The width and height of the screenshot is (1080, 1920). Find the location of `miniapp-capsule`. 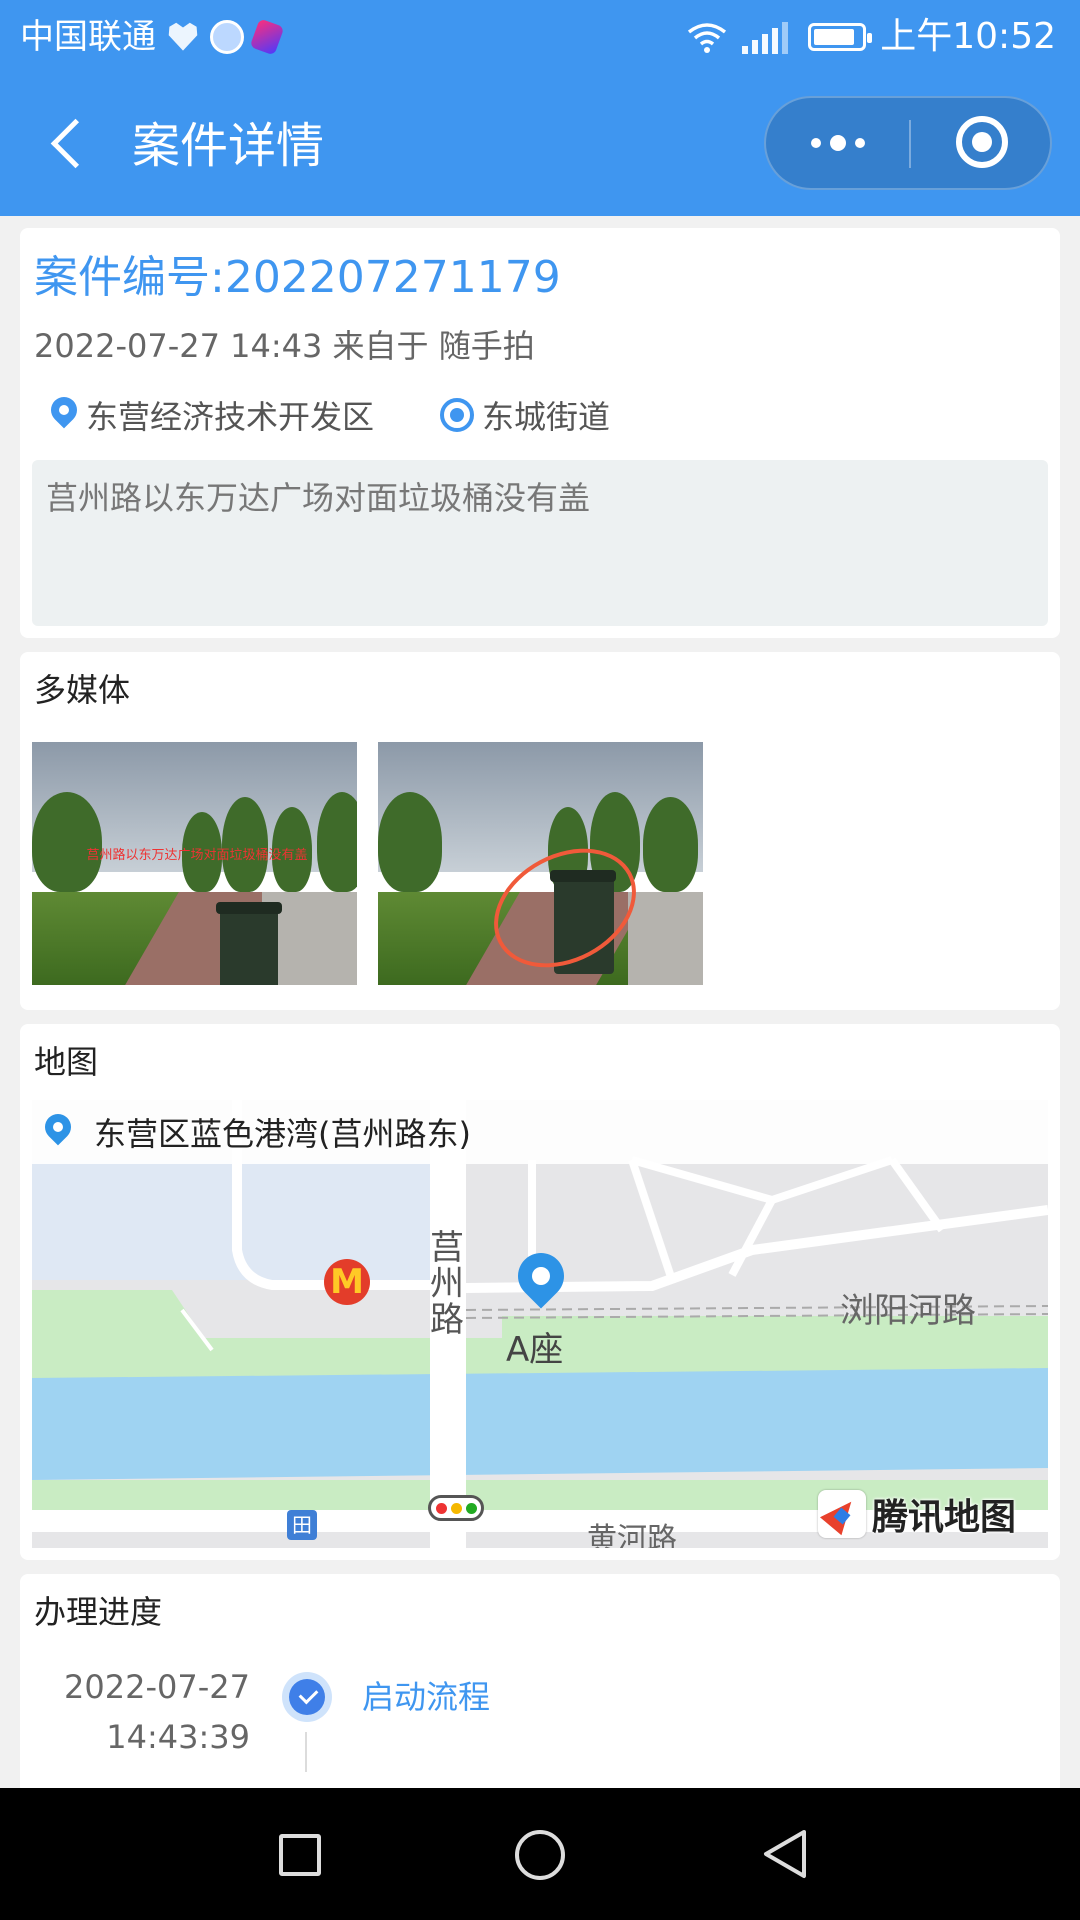

miniapp-capsule is located at coordinates (908, 143).